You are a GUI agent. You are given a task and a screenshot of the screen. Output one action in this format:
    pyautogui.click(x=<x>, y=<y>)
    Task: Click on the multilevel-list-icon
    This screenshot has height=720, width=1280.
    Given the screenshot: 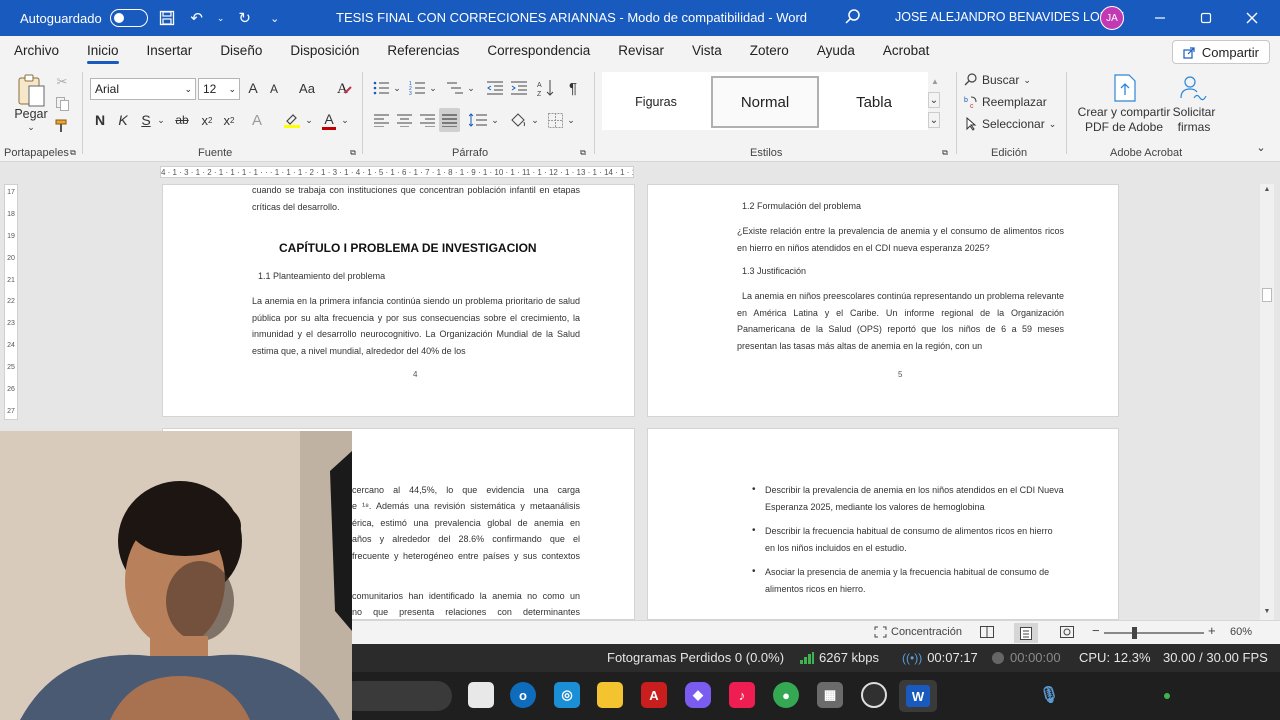 What is the action you would take?
    pyautogui.click(x=455, y=88)
    